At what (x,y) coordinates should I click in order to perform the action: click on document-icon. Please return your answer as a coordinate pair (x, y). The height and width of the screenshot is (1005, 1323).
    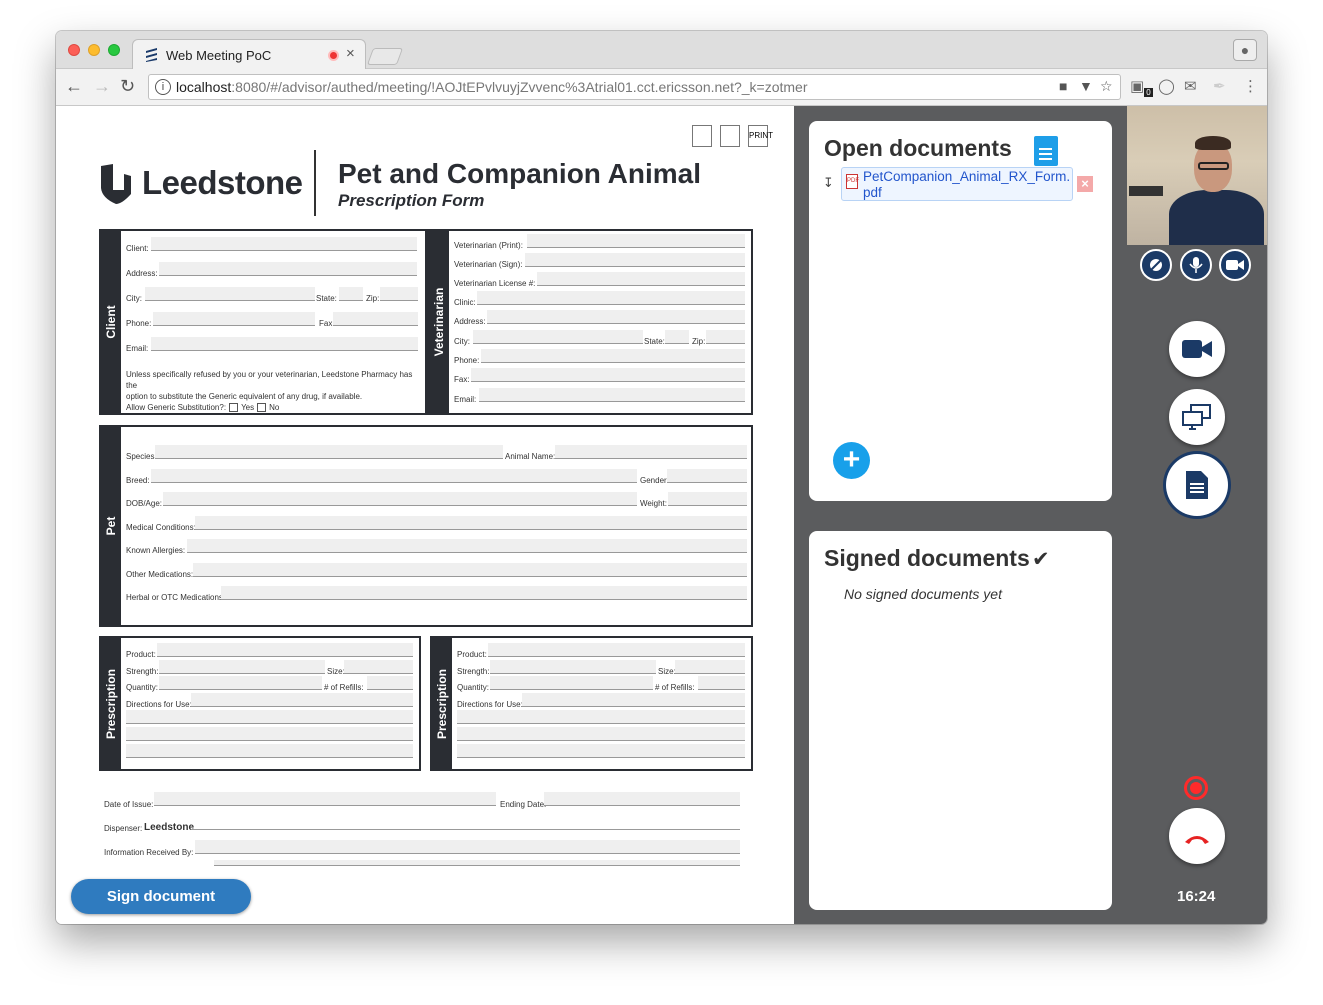
    Looking at the image, I should click on (1197, 485).